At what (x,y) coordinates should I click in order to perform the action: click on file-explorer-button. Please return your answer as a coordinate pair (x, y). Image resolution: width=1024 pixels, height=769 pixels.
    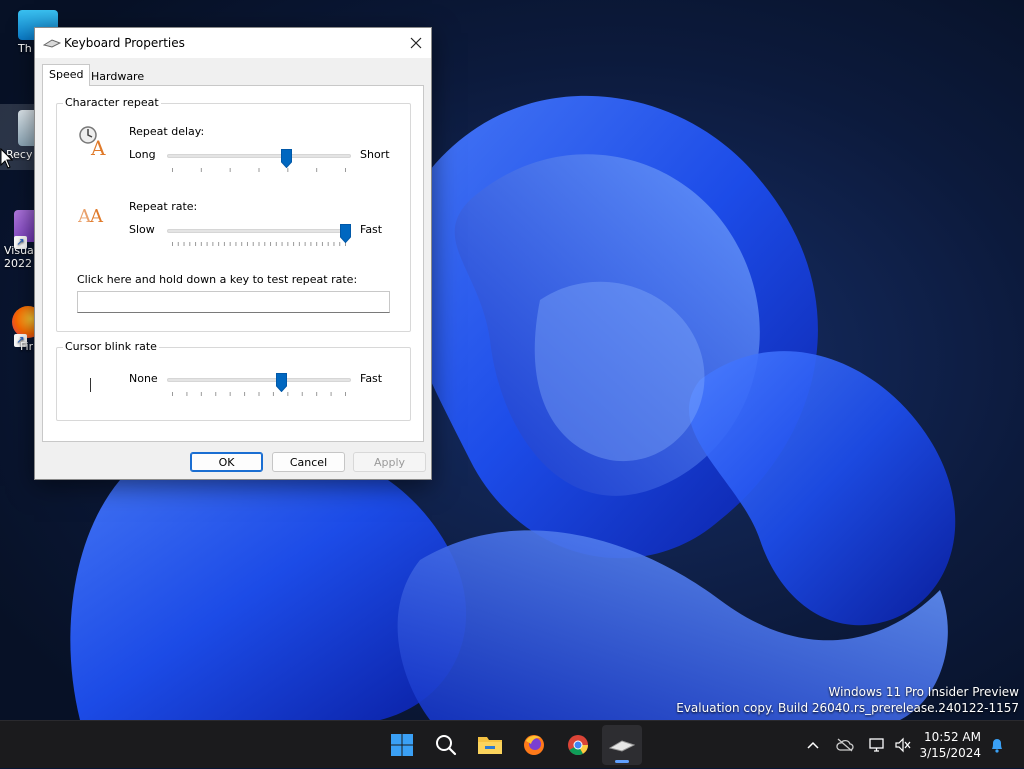
    Looking at the image, I should click on (490, 745).